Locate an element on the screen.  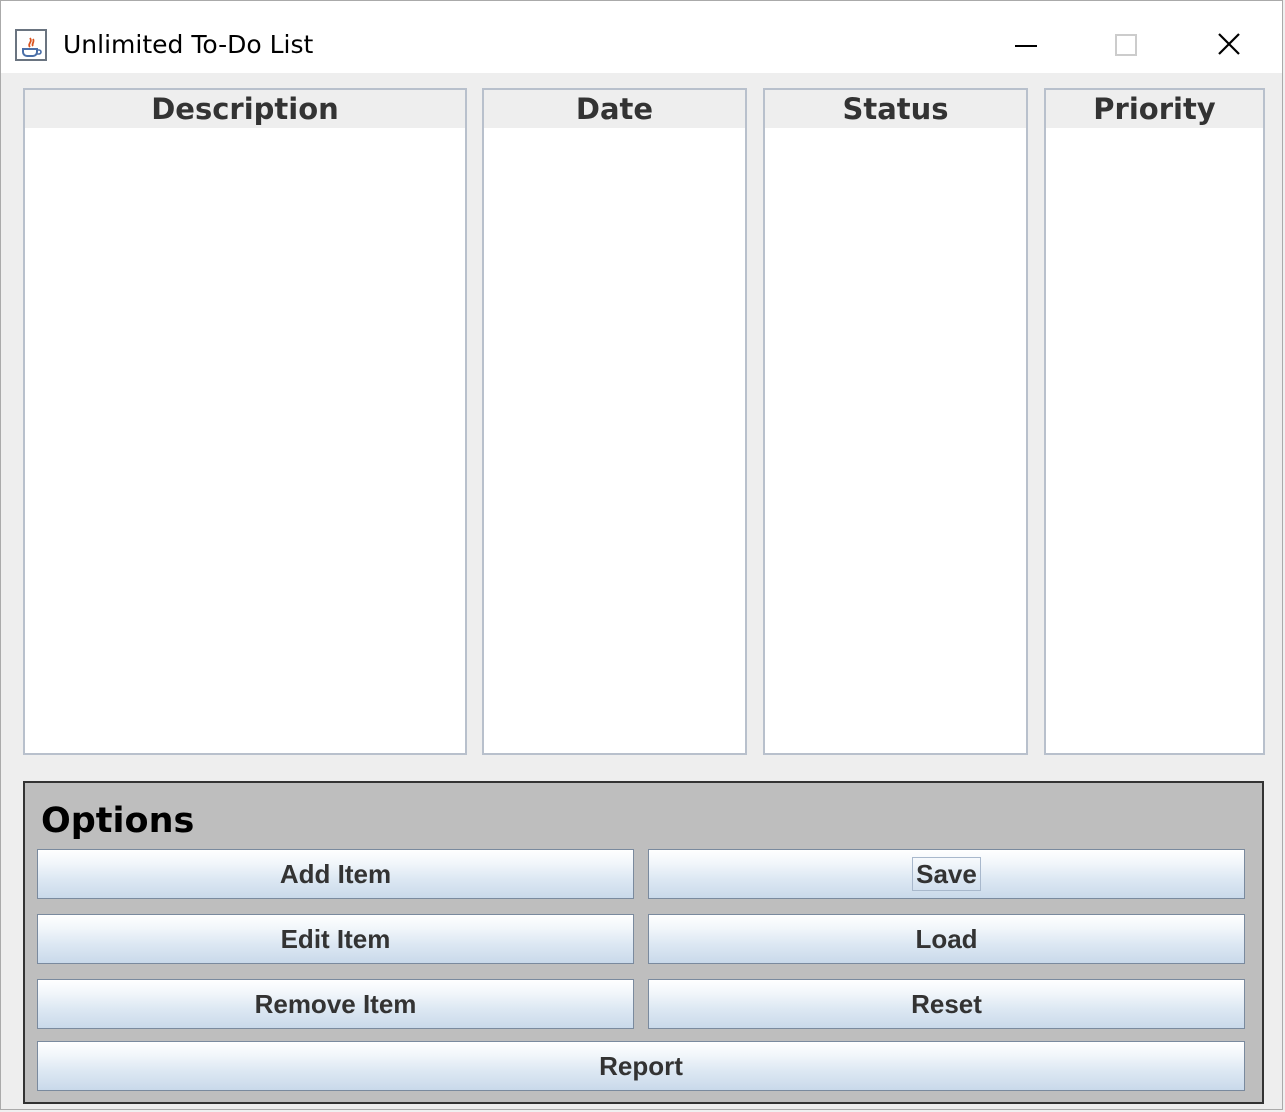
java-cup-icon is located at coordinates (31, 45).